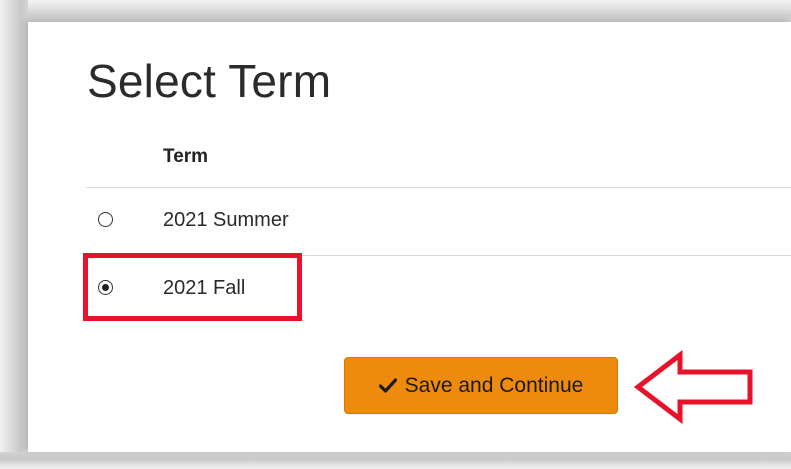 The height and width of the screenshot is (469, 791). Describe the element at coordinates (438, 187) in the screenshot. I see `header-divider` at that location.